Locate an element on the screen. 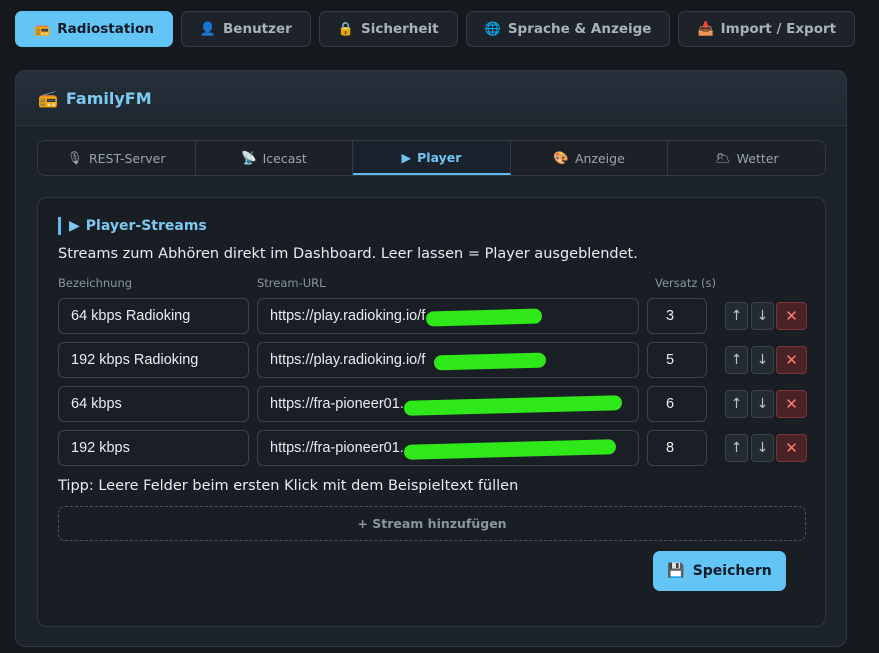  stream-name-input: 192 kbps is located at coordinates (153, 448).